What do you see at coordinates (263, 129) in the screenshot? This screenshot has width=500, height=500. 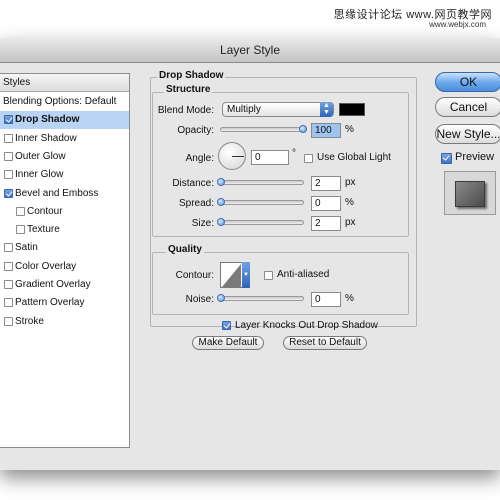 I see `opacity-slider` at bounding box center [263, 129].